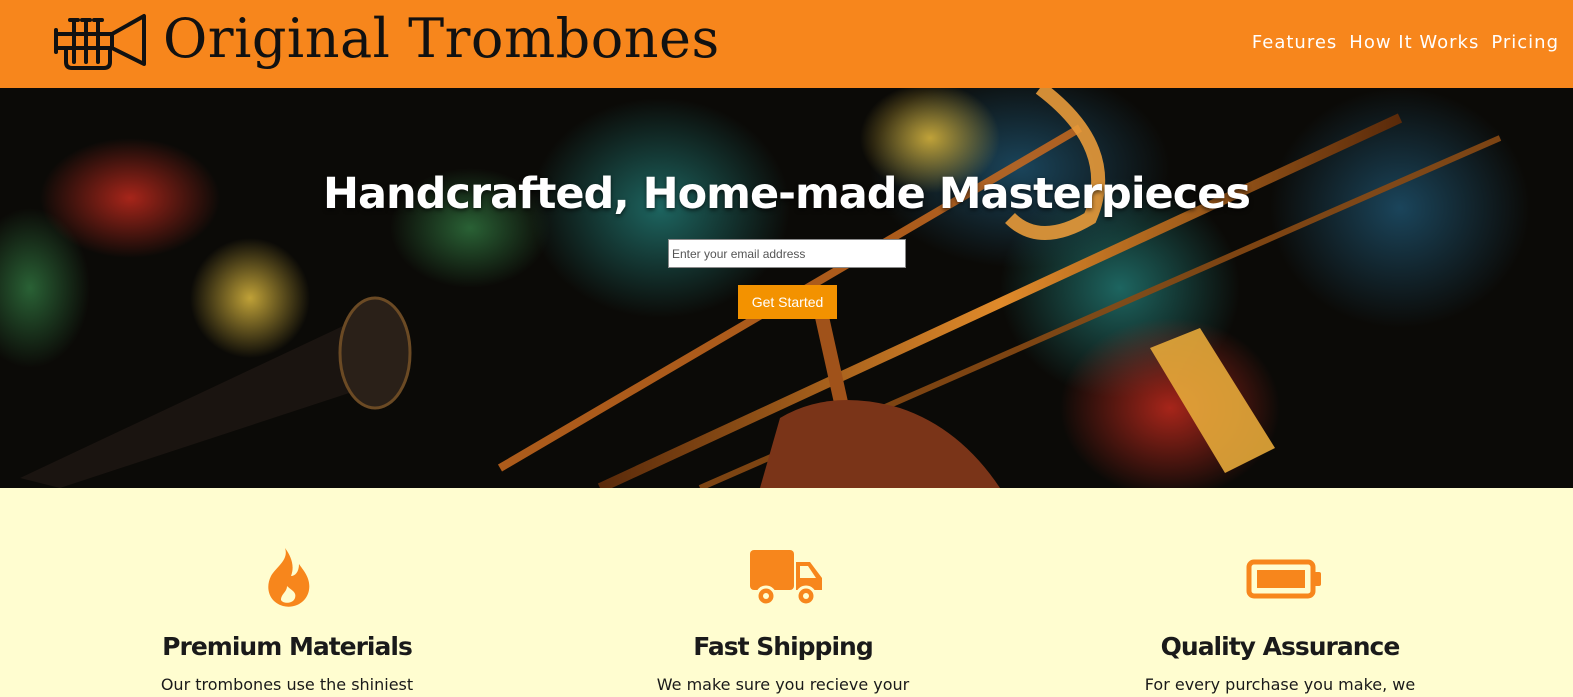 This screenshot has width=1573, height=697. What do you see at coordinates (1414, 42) in the screenshot?
I see `nav-link-how-it-works: How It Works` at bounding box center [1414, 42].